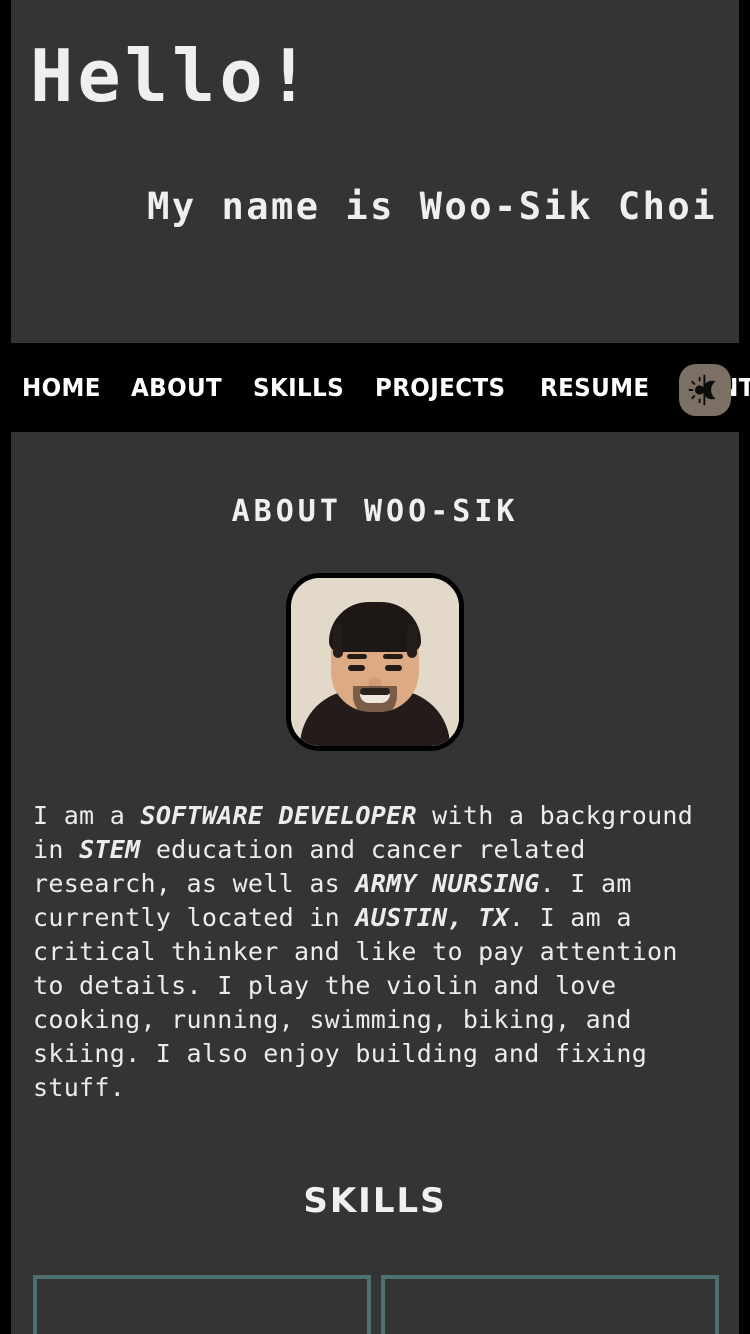 The image size is (750, 1334). I want to click on theme-toggle-button, so click(705, 390).